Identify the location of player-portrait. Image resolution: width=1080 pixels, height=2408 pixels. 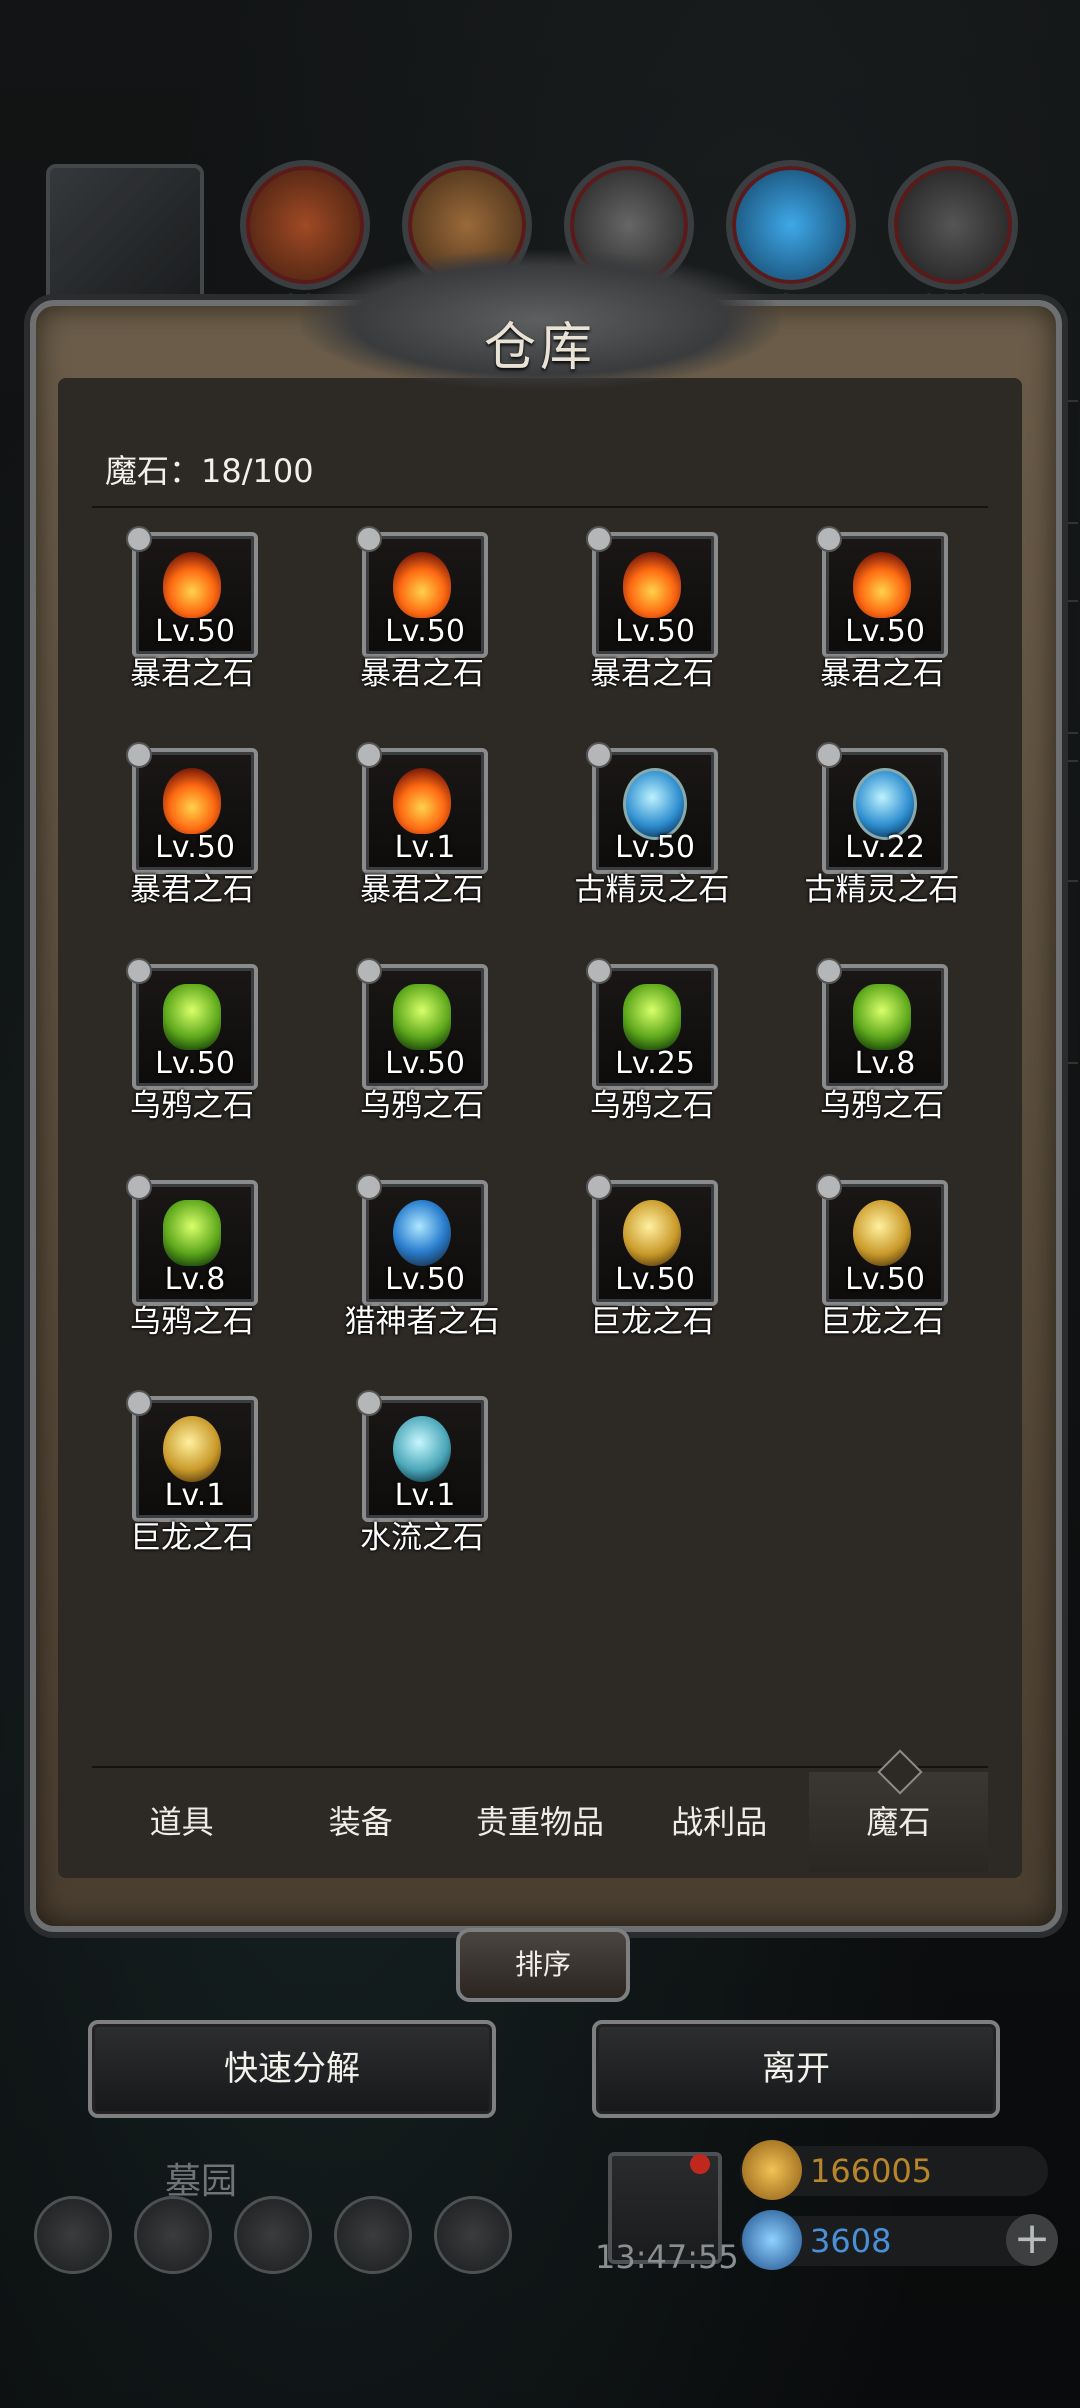
(125, 243).